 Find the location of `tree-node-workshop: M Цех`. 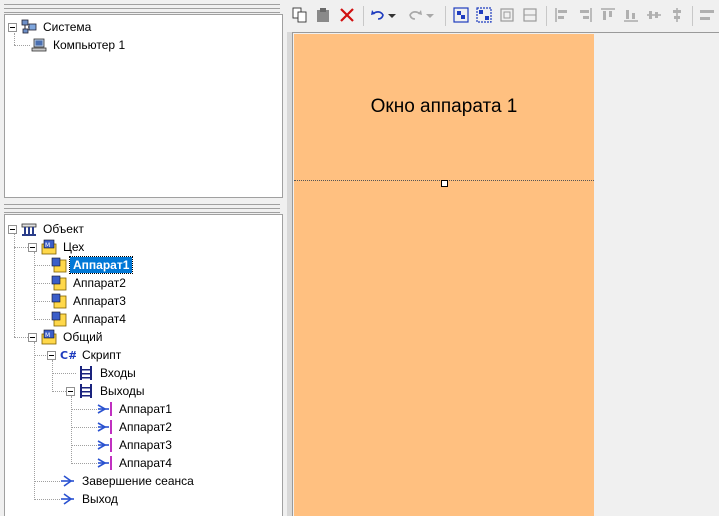

tree-node-workshop: M Цех is located at coordinates (64, 247).